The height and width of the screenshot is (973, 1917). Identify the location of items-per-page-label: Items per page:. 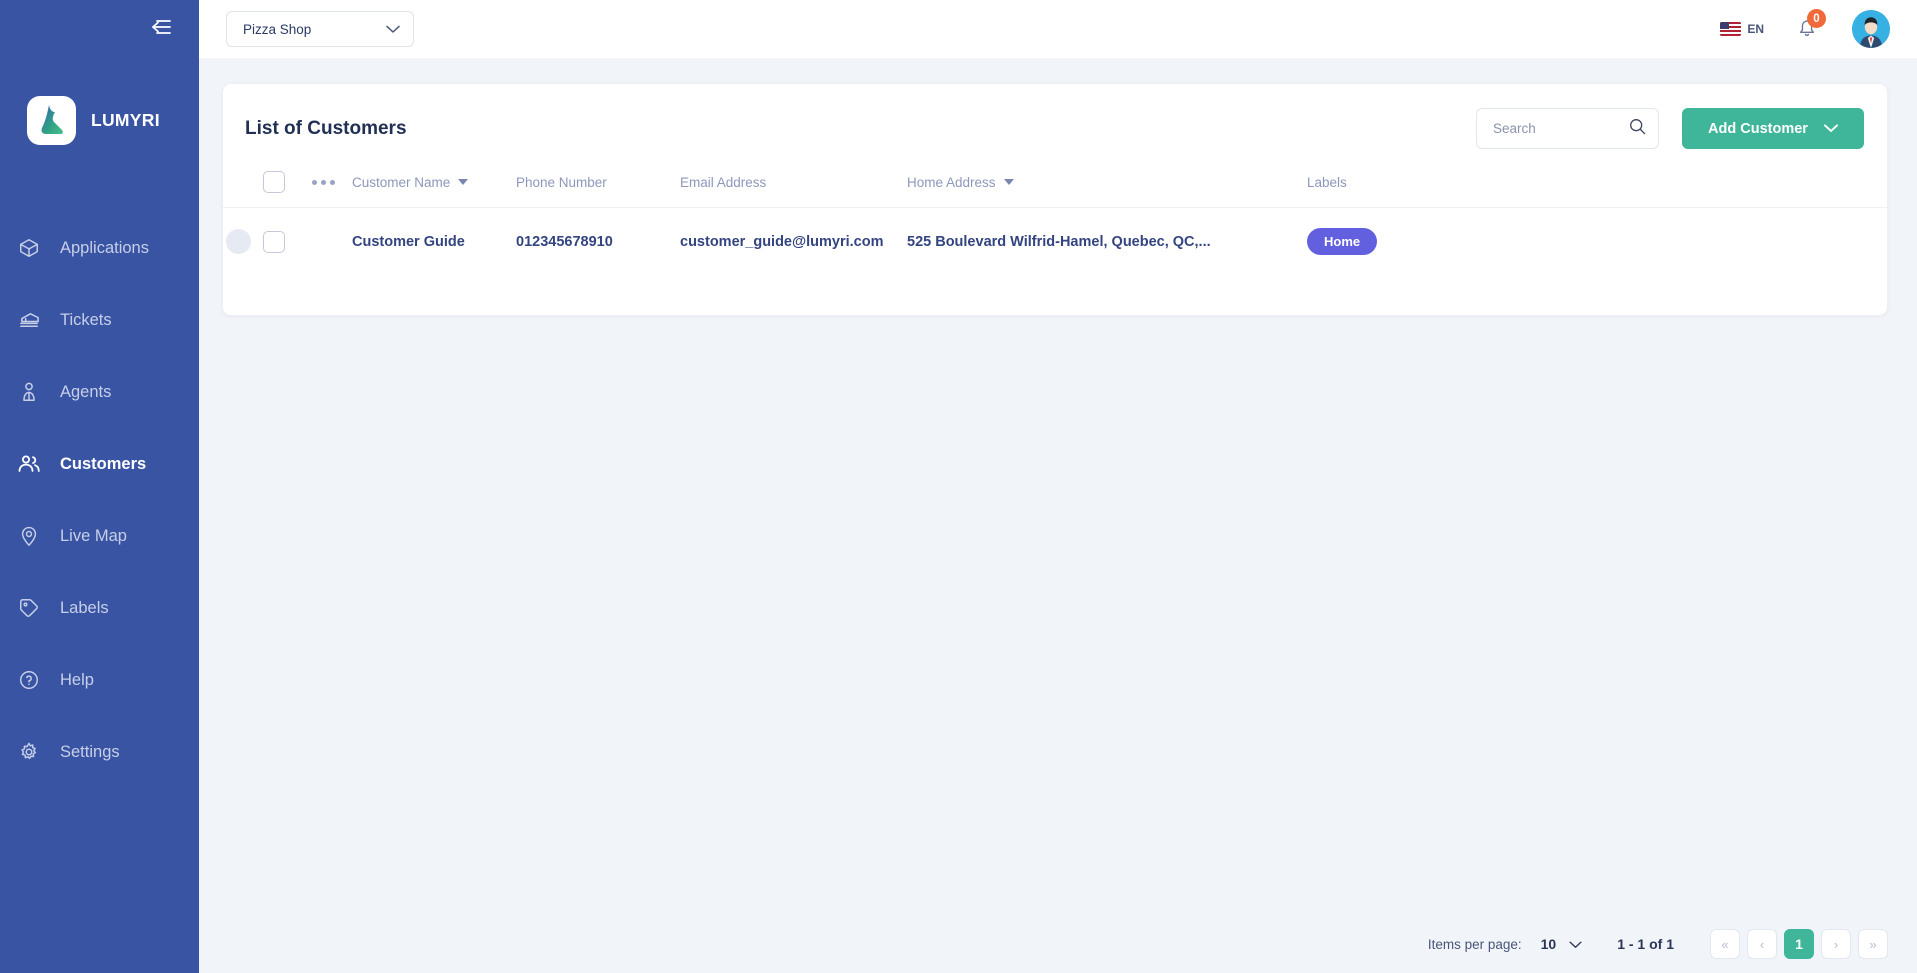
(1474, 944).